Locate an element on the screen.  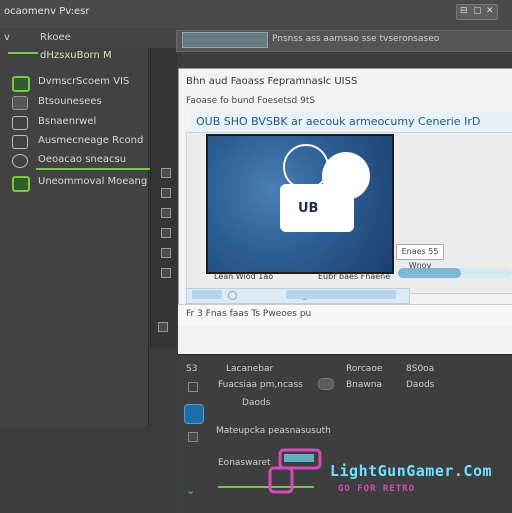
sidebar-item-2: Btsounesees is located at coordinates (87, 103).